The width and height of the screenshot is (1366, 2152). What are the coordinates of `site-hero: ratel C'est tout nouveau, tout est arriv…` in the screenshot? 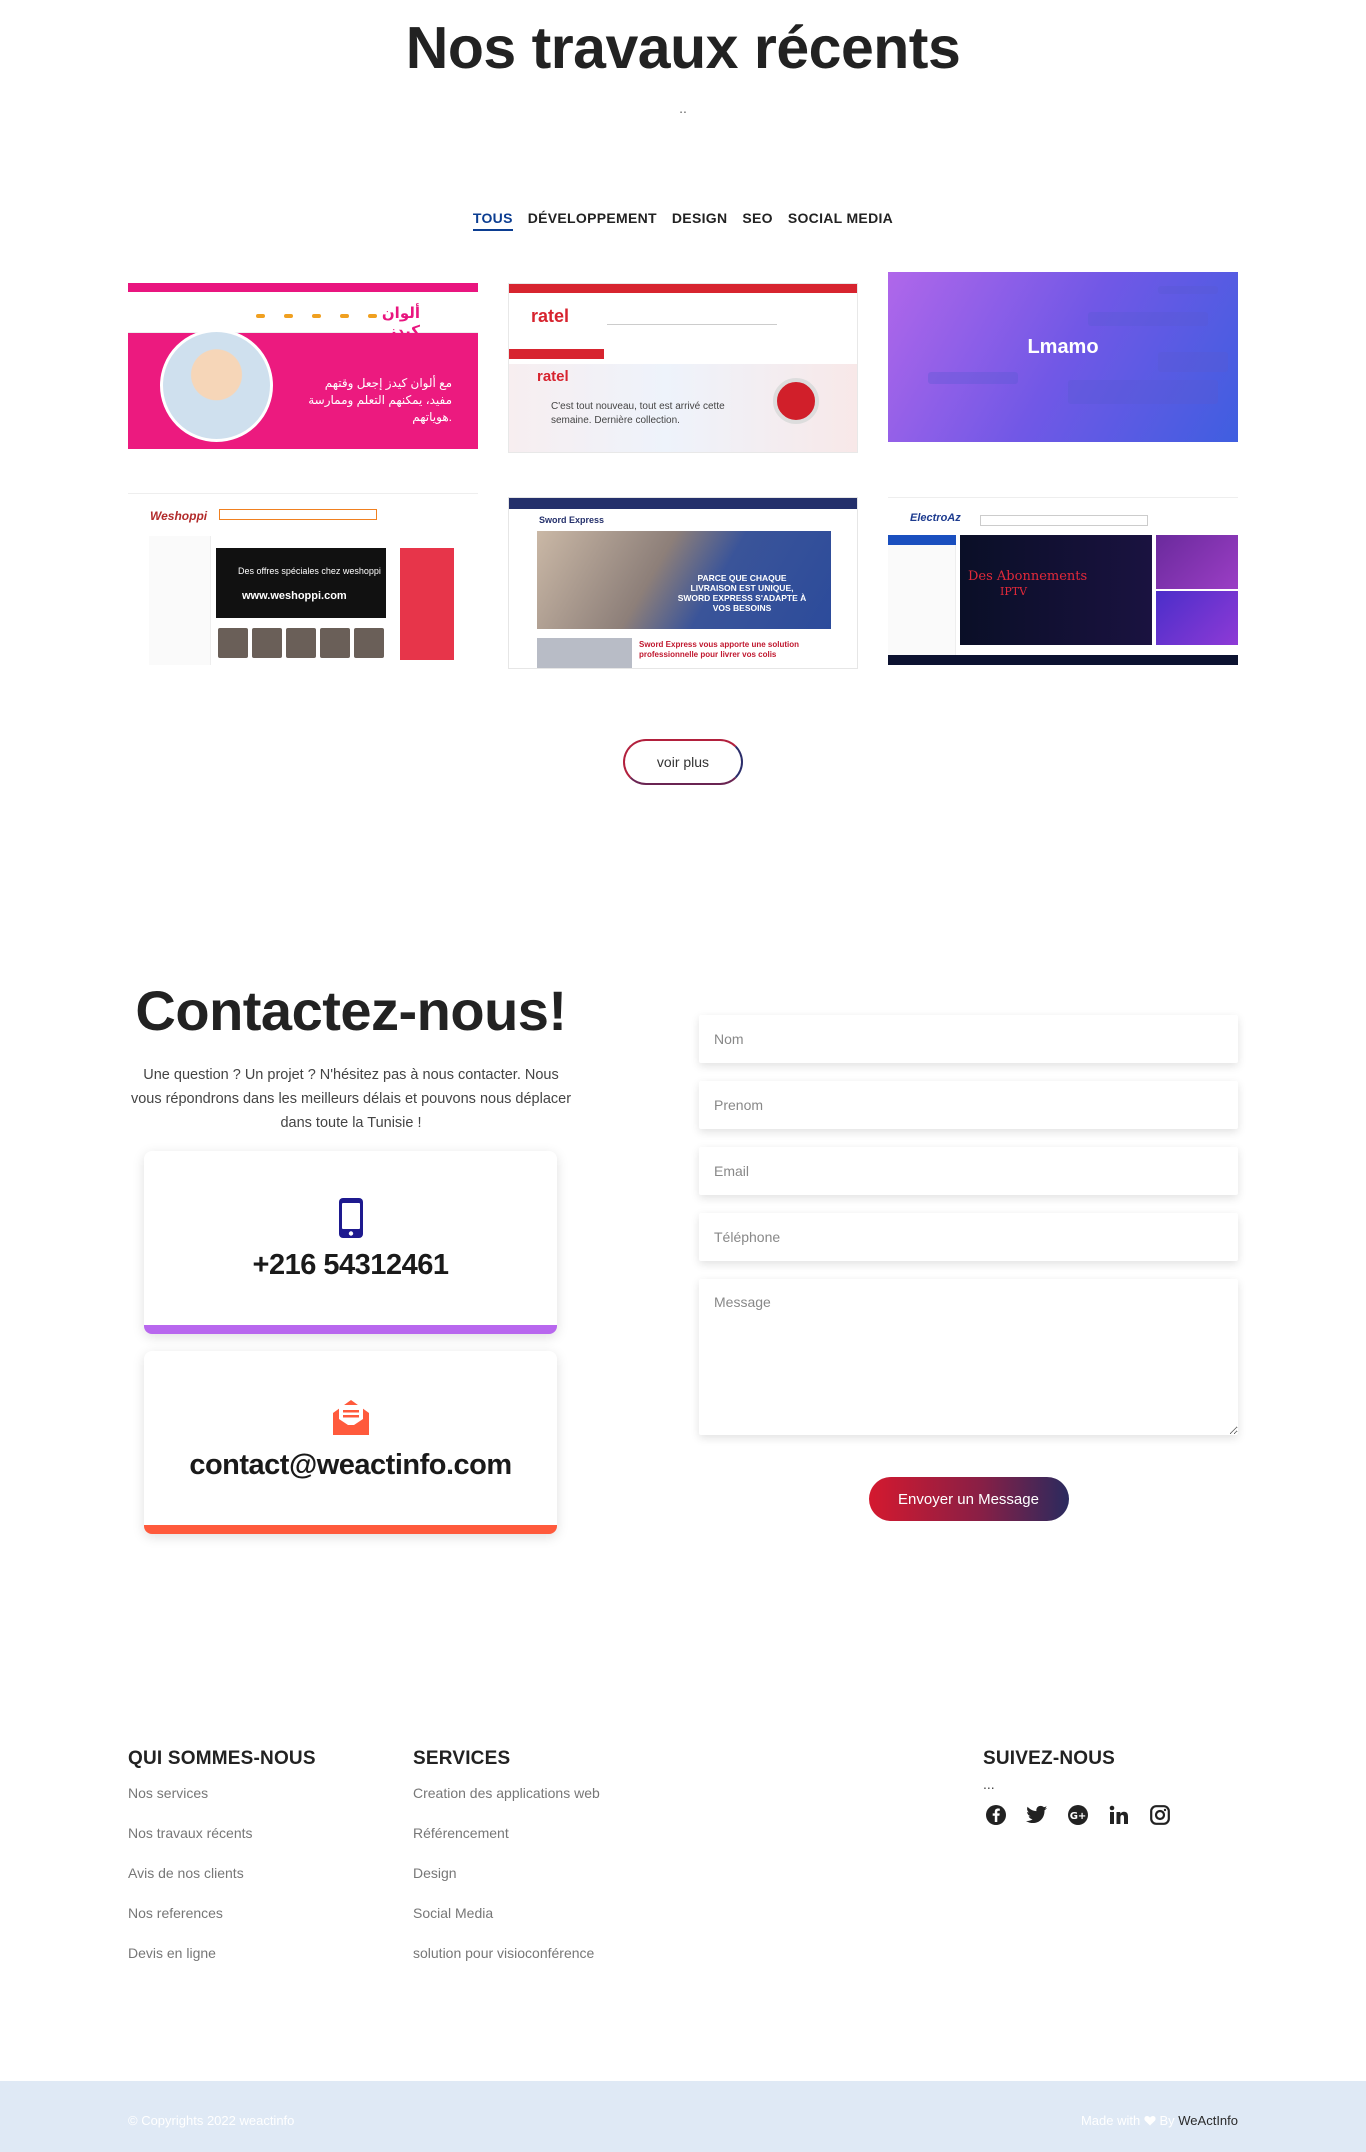 It's located at (683, 408).